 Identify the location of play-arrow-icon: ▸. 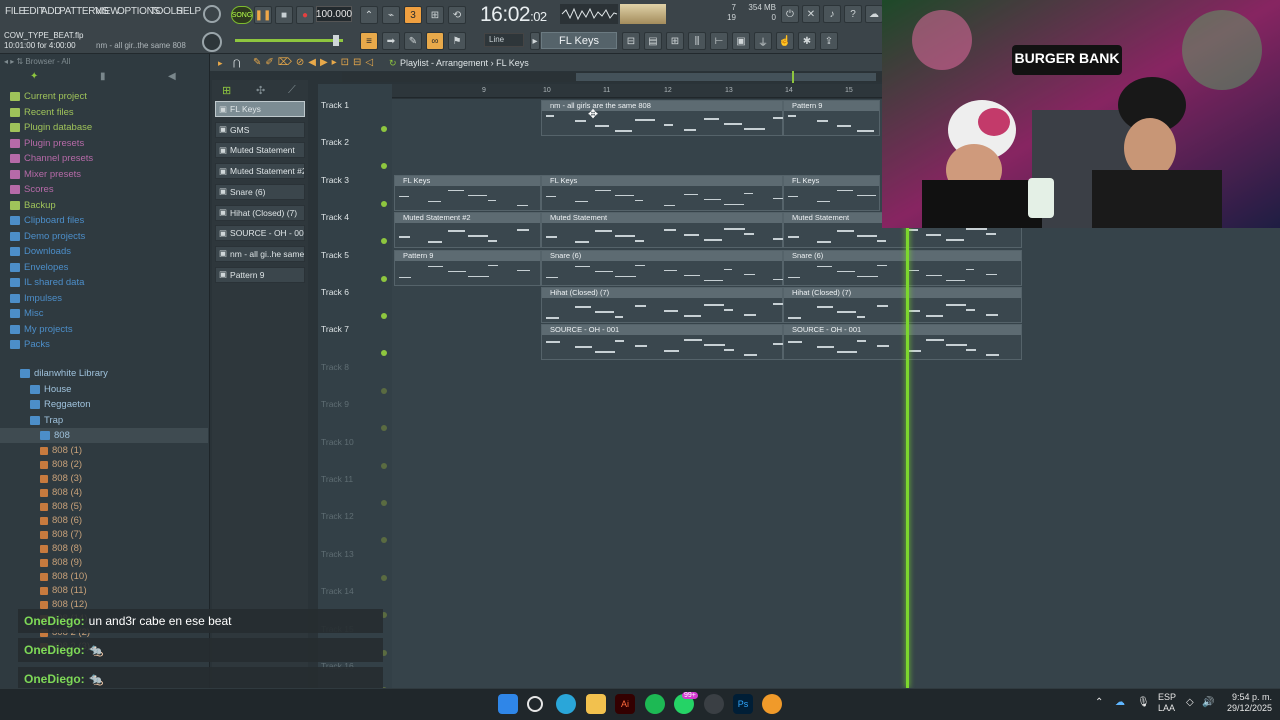
(535, 41).